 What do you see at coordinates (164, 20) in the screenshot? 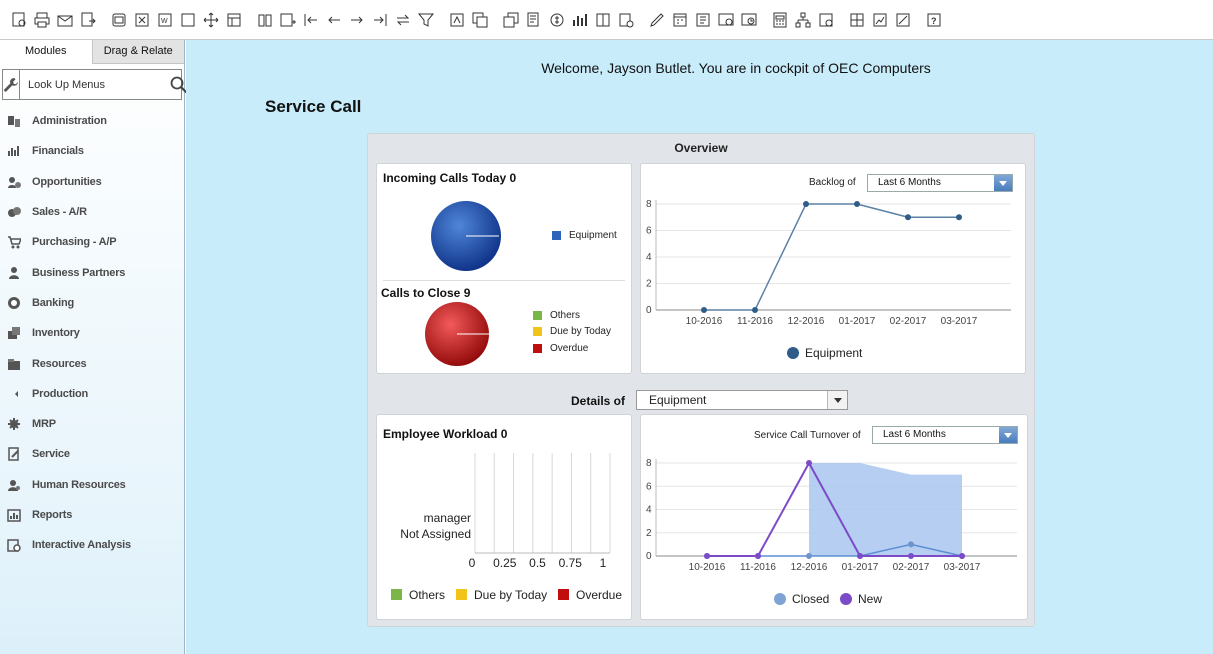
I see `word-icon: W` at bounding box center [164, 20].